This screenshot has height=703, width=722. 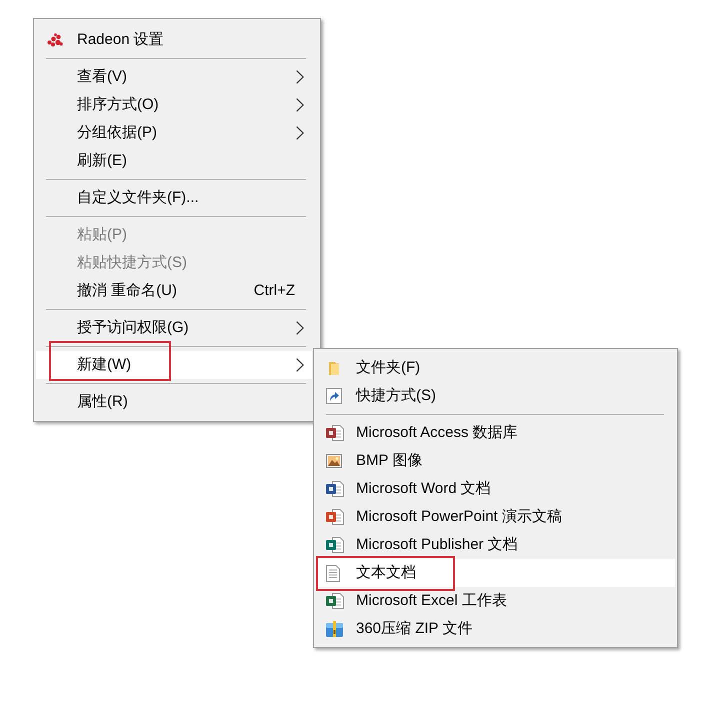 I want to click on menu-item: Microsoft Excel 工作表, so click(x=495, y=601).